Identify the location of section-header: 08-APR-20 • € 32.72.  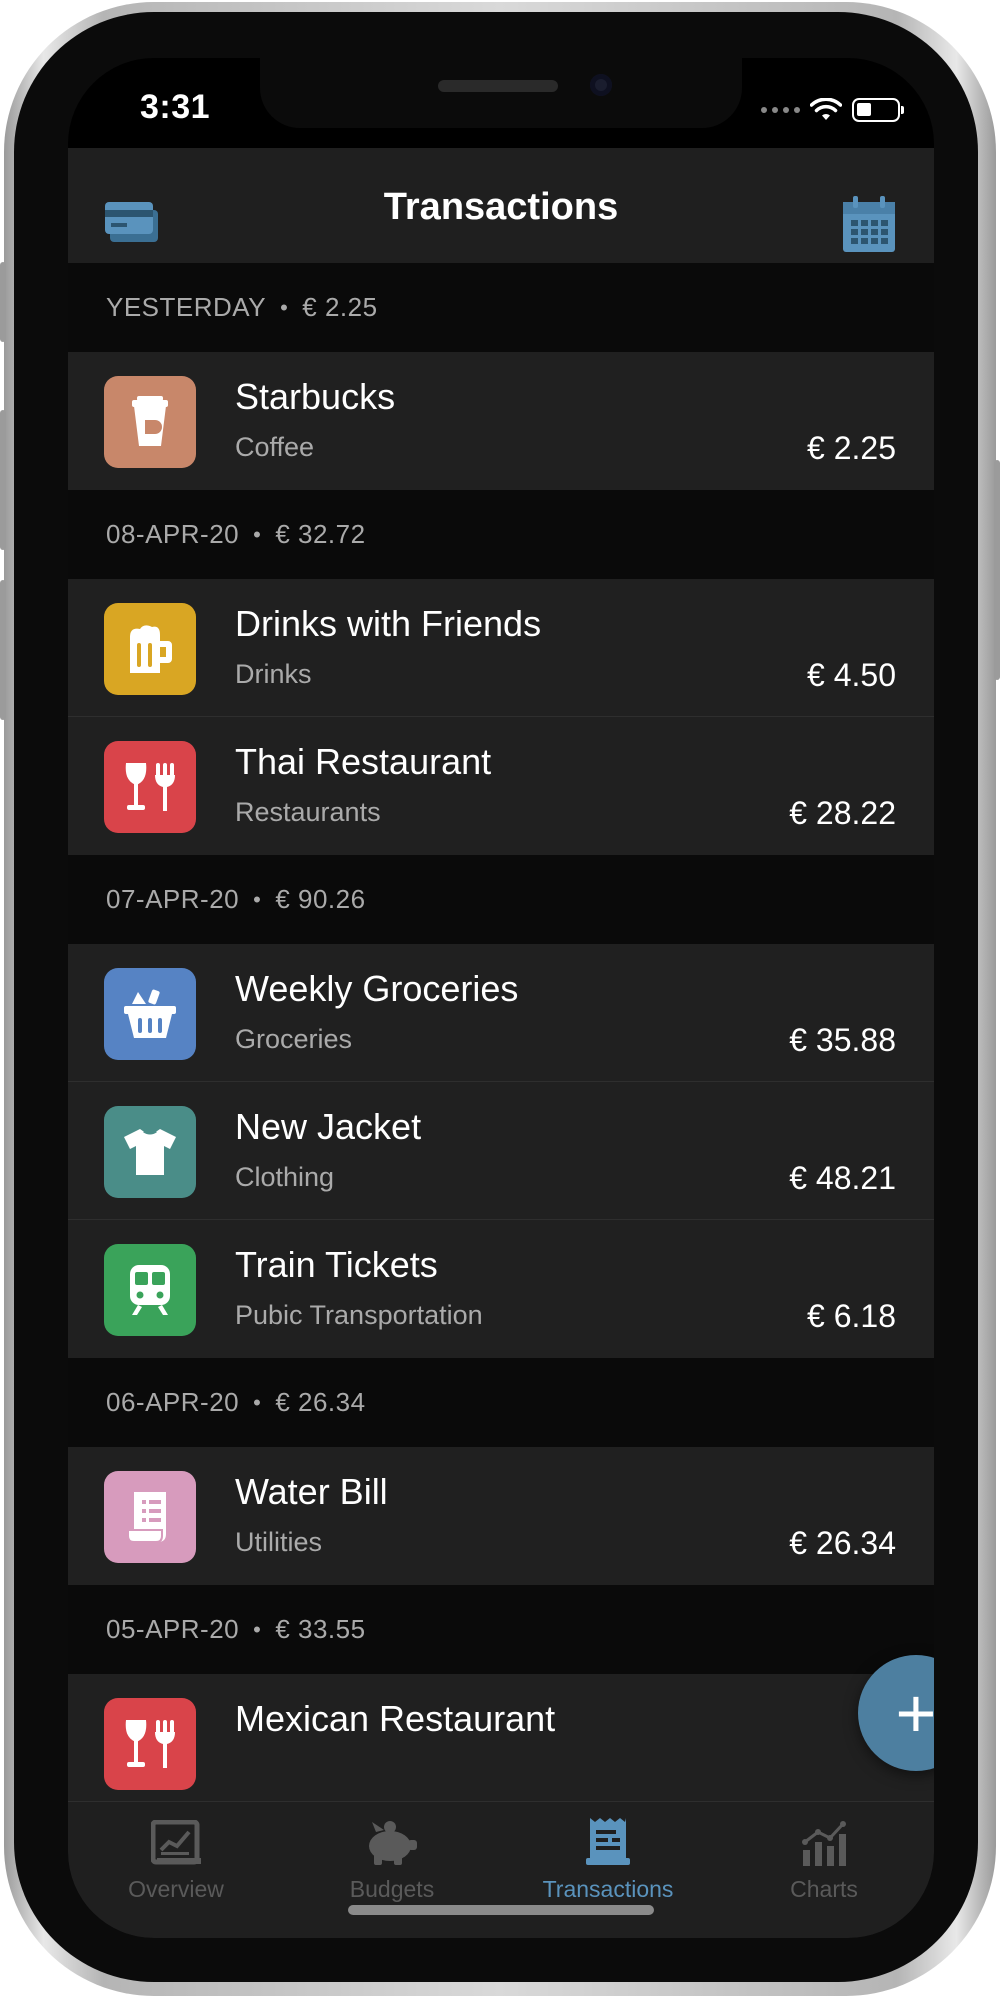
(236, 534).